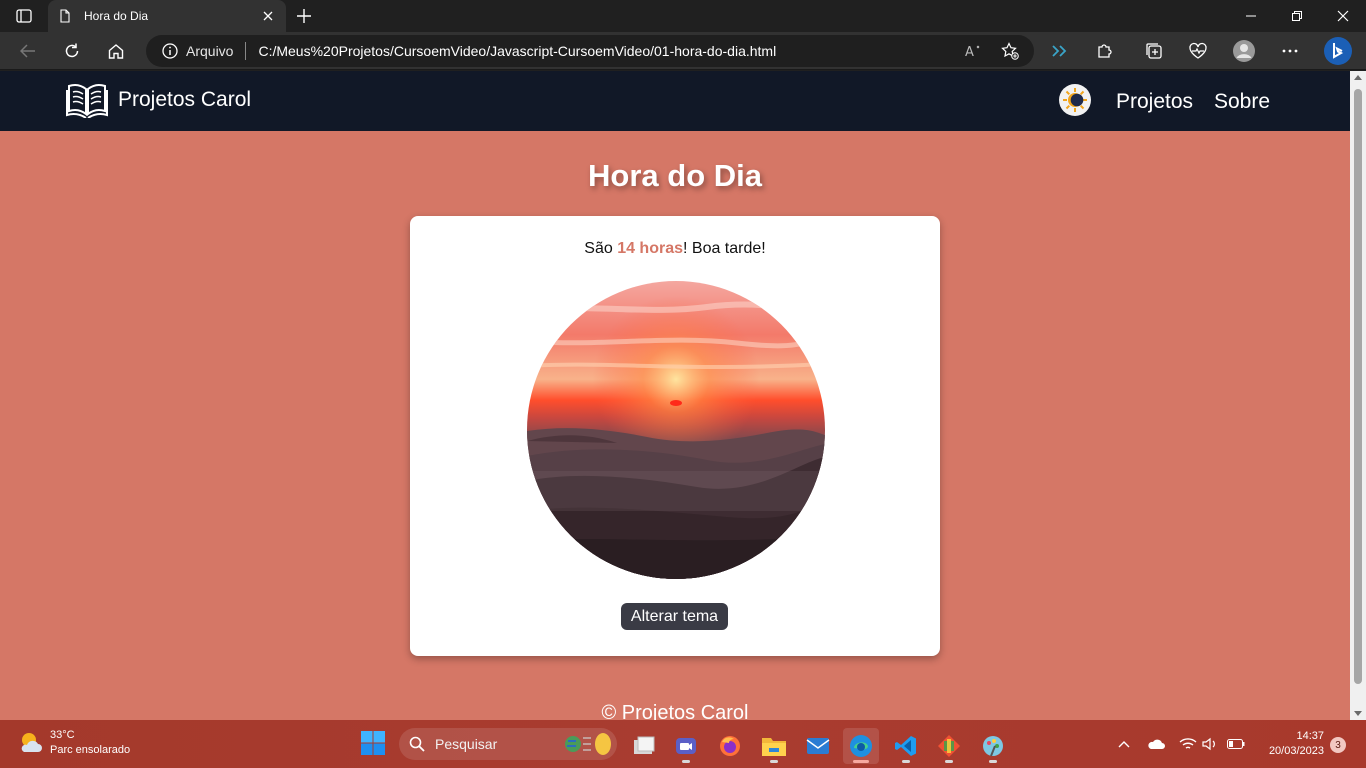  I want to click on weather-widget: 33°C Parc ensolarado, so click(74, 743).